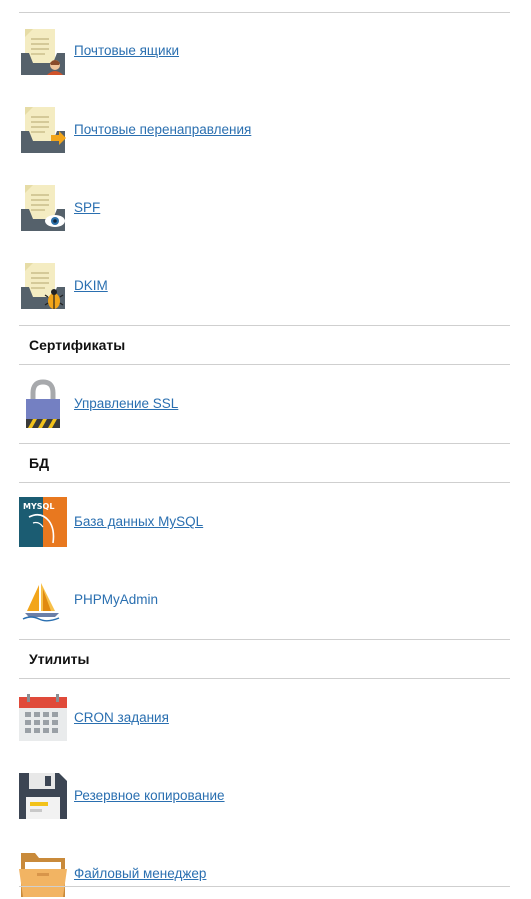 The height and width of the screenshot is (899, 531). What do you see at coordinates (43, 717) in the screenshot?
I see `calendar-icon` at bounding box center [43, 717].